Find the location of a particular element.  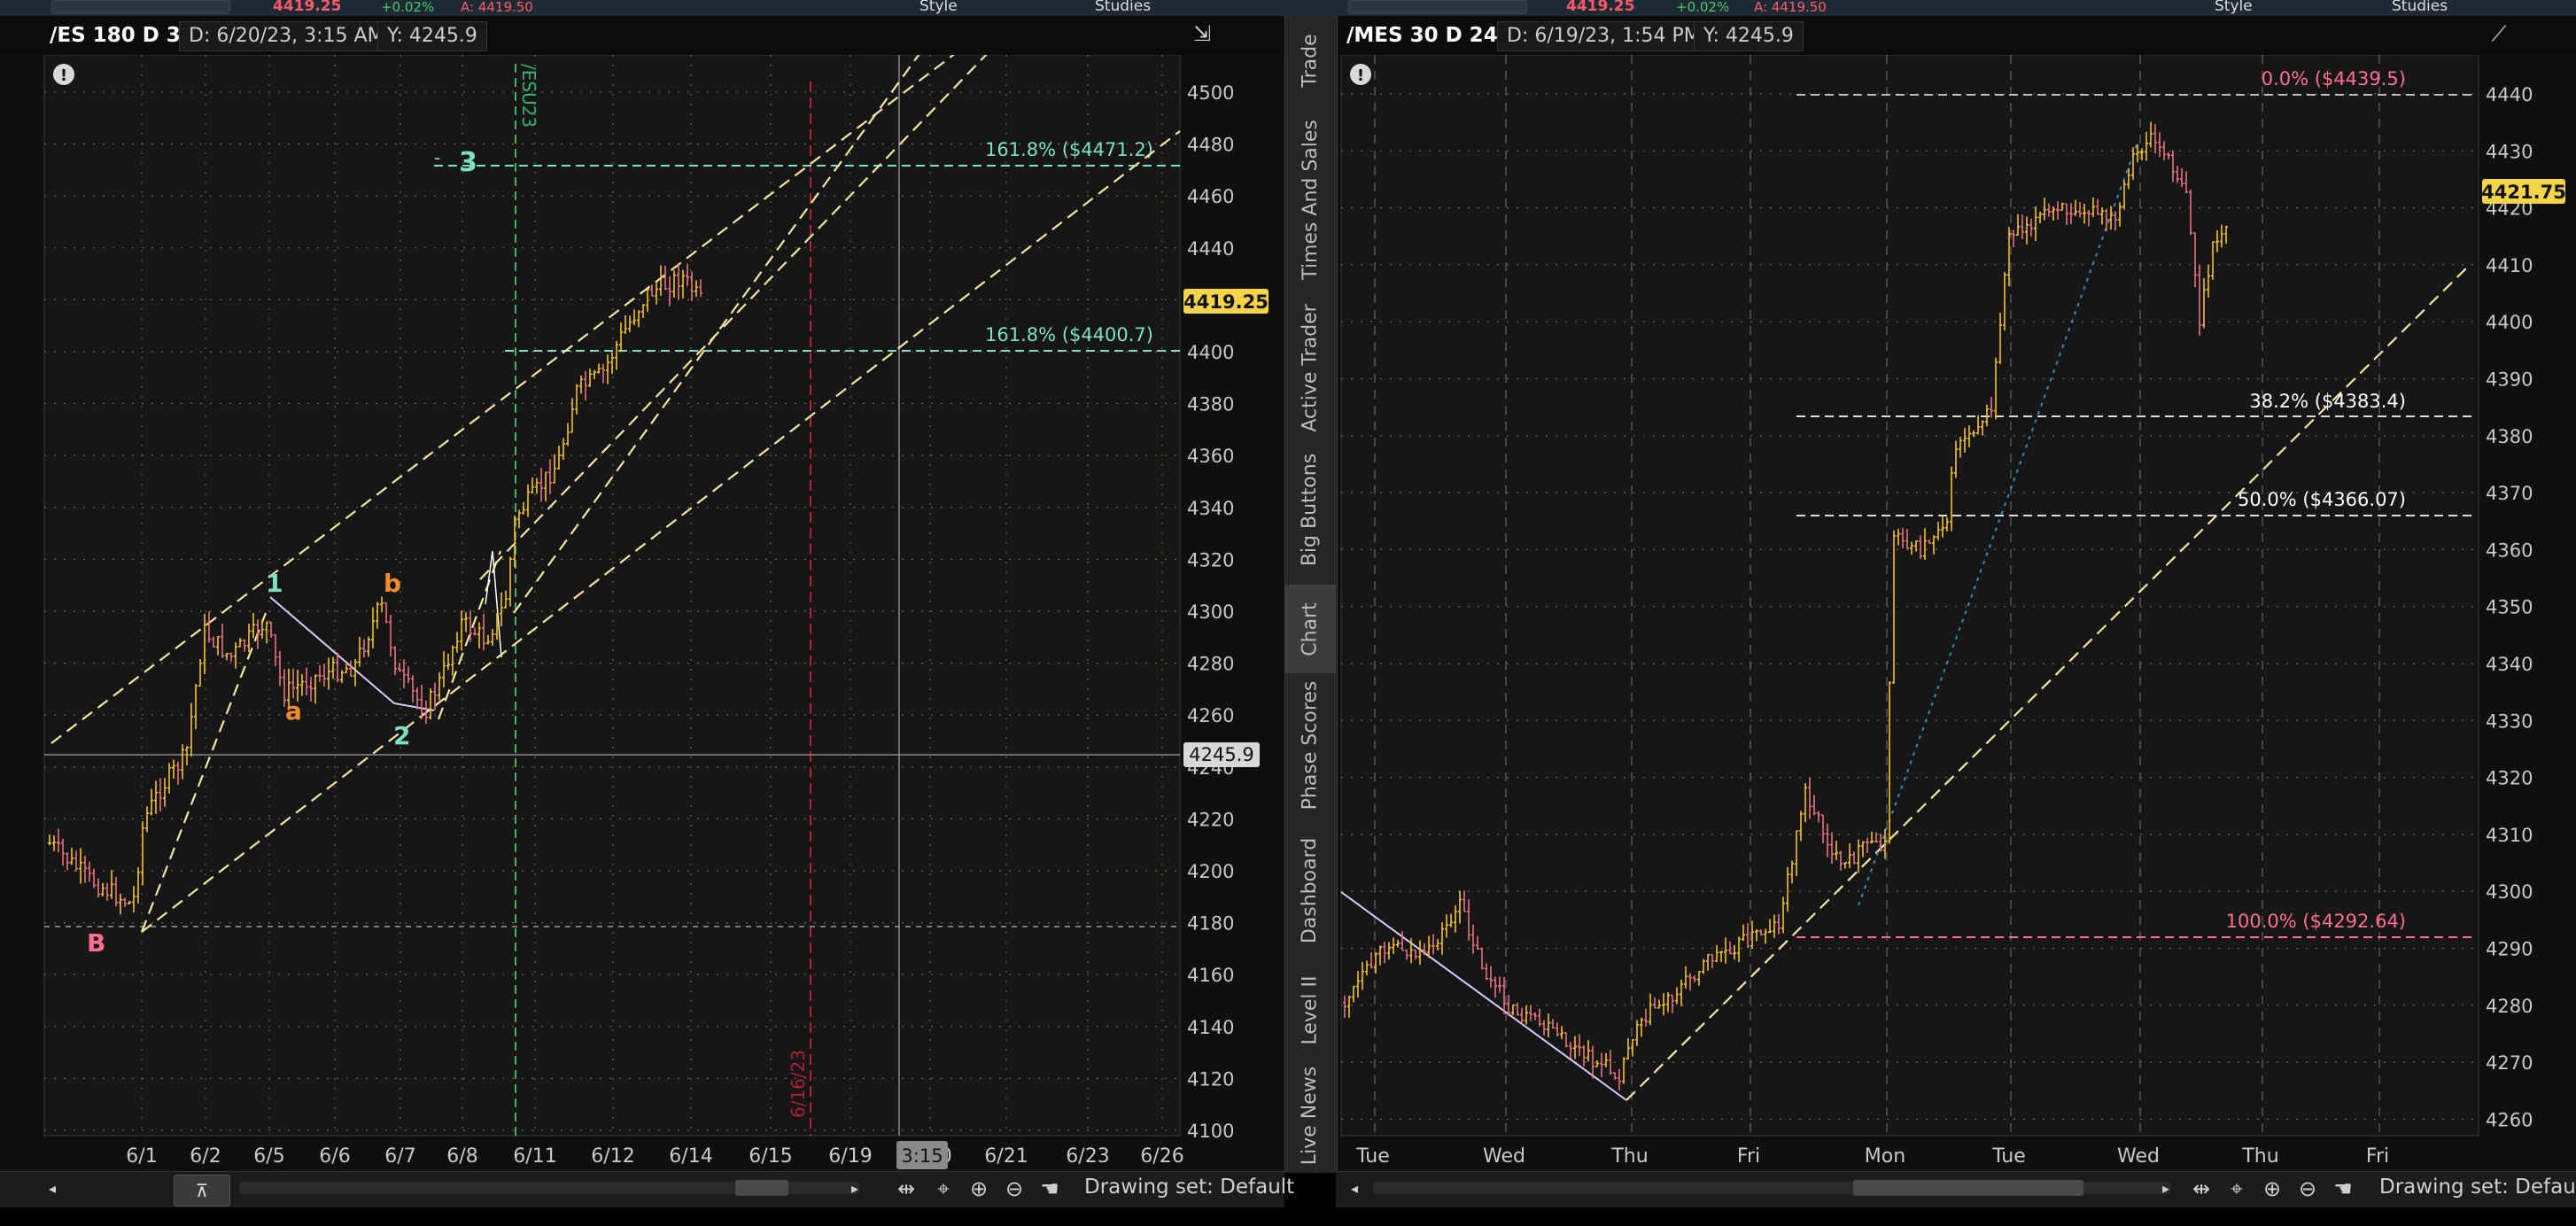

right-y-tick: 4290 is located at coordinates (2509, 949).